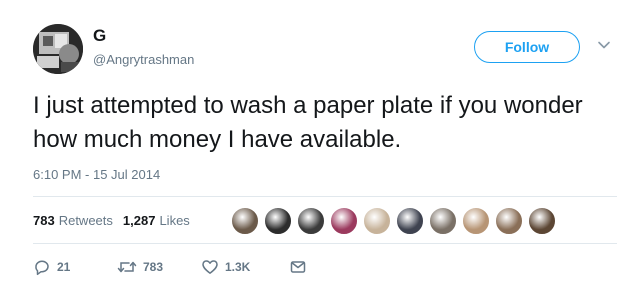 This screenshot has width=640, height=304. Describe the element at coordinates (210, 267) in the screenshot. I see `heart-icon` at that location.